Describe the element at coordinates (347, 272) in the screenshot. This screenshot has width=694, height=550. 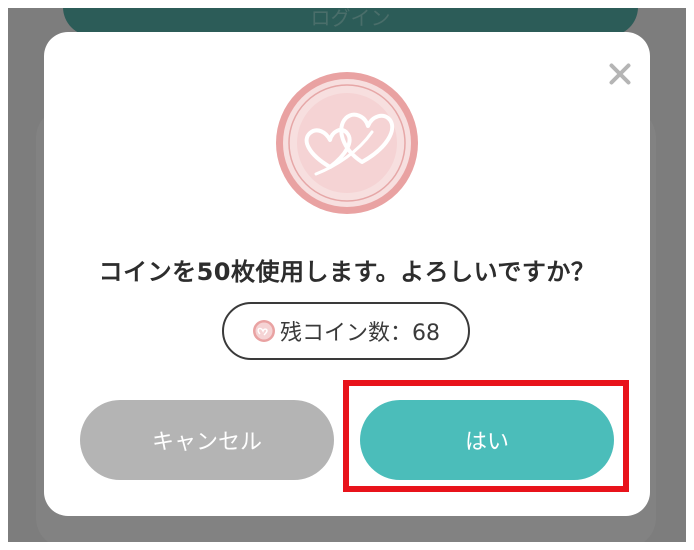
I see `confirm-message: コインを50枚使用します。よろしいですか？` at that location.